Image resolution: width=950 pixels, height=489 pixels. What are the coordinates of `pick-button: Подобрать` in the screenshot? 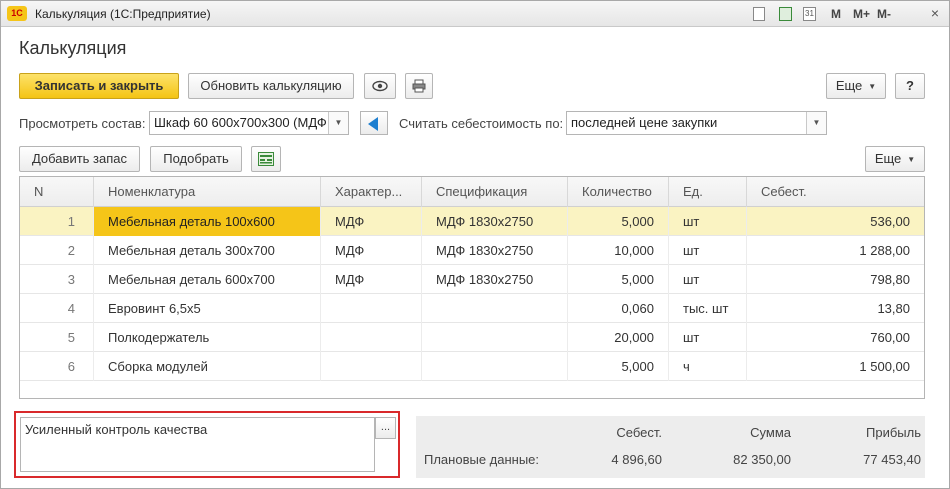 It's located at (196, 159).